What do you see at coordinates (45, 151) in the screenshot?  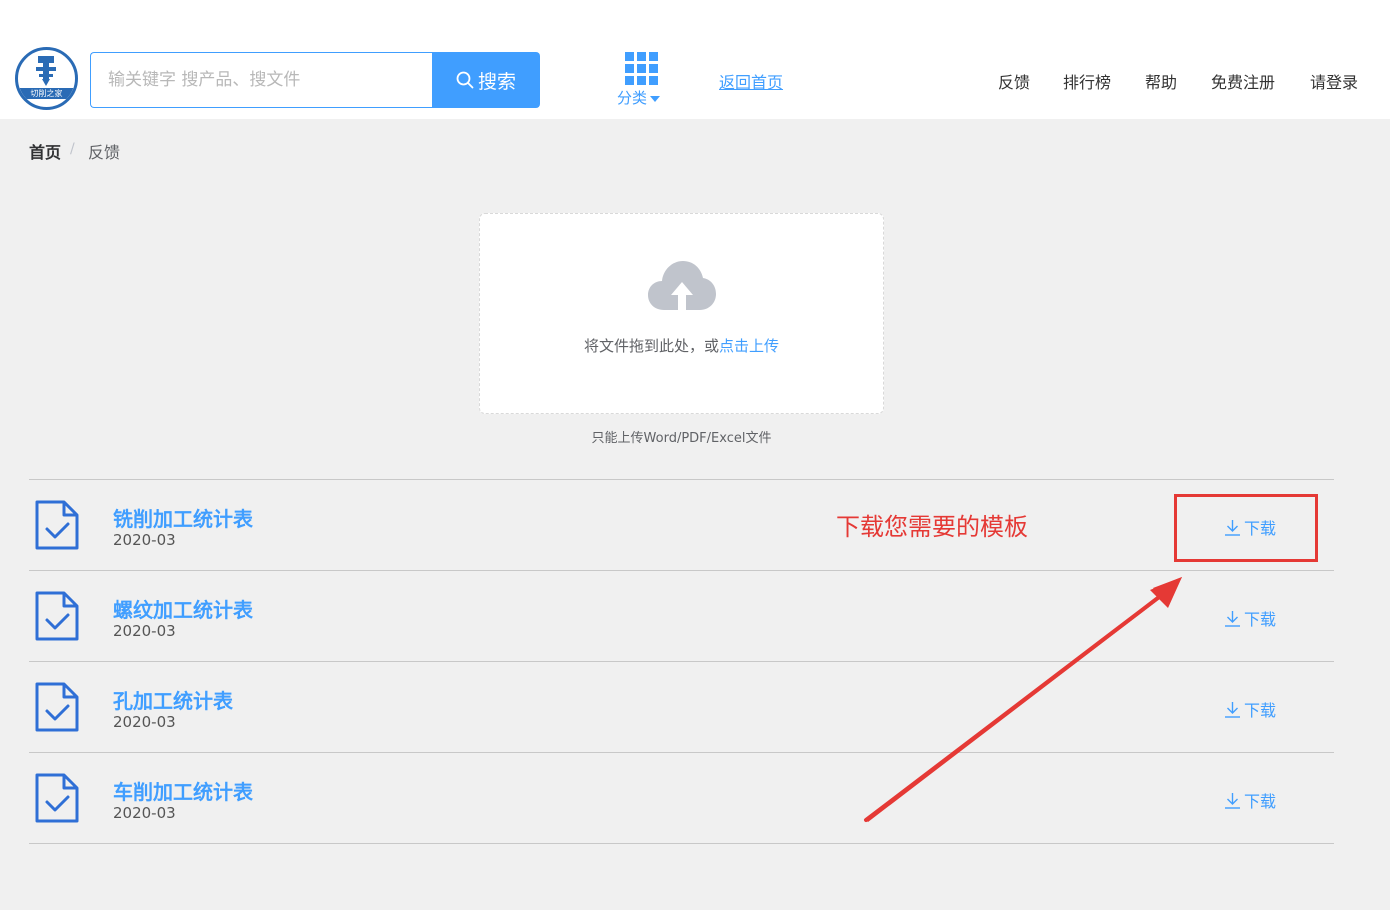 I see `breadcrumb-home: 首页` at bounding box center [45, 151].